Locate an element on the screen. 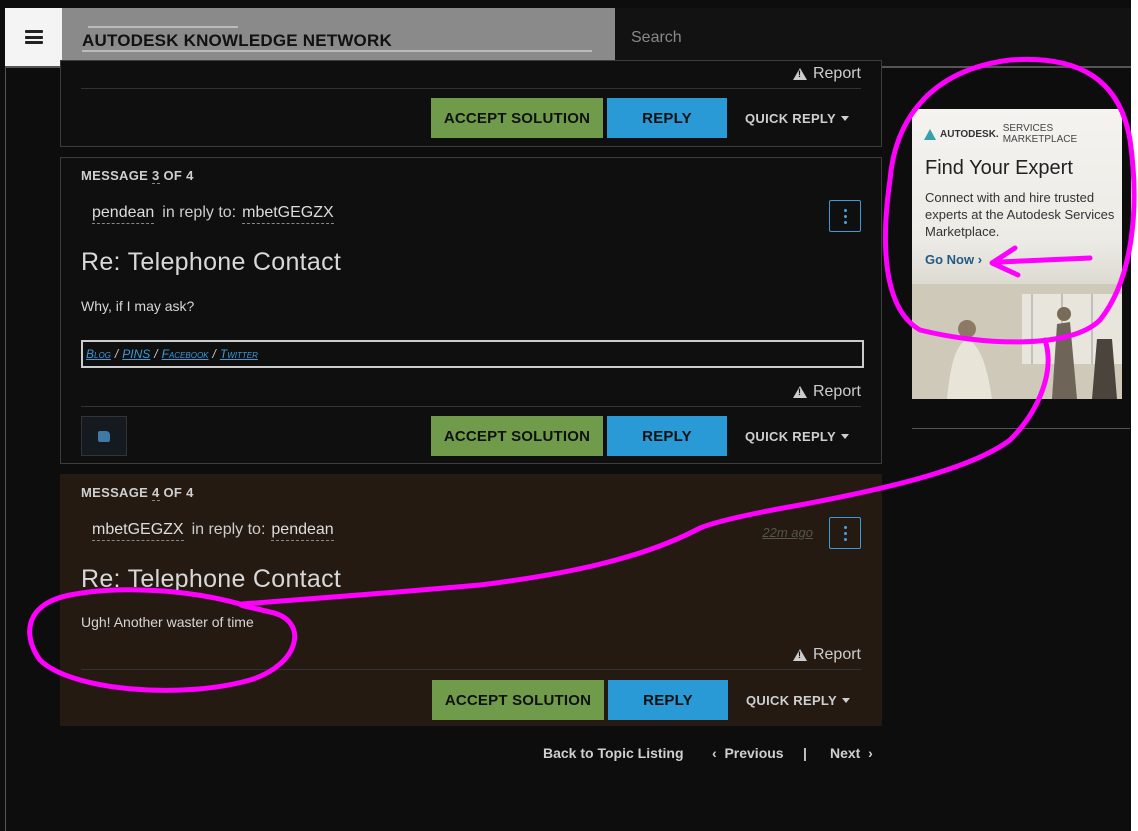  message-body: Ugh! Another waster of time is located at coordinates (167, 622).